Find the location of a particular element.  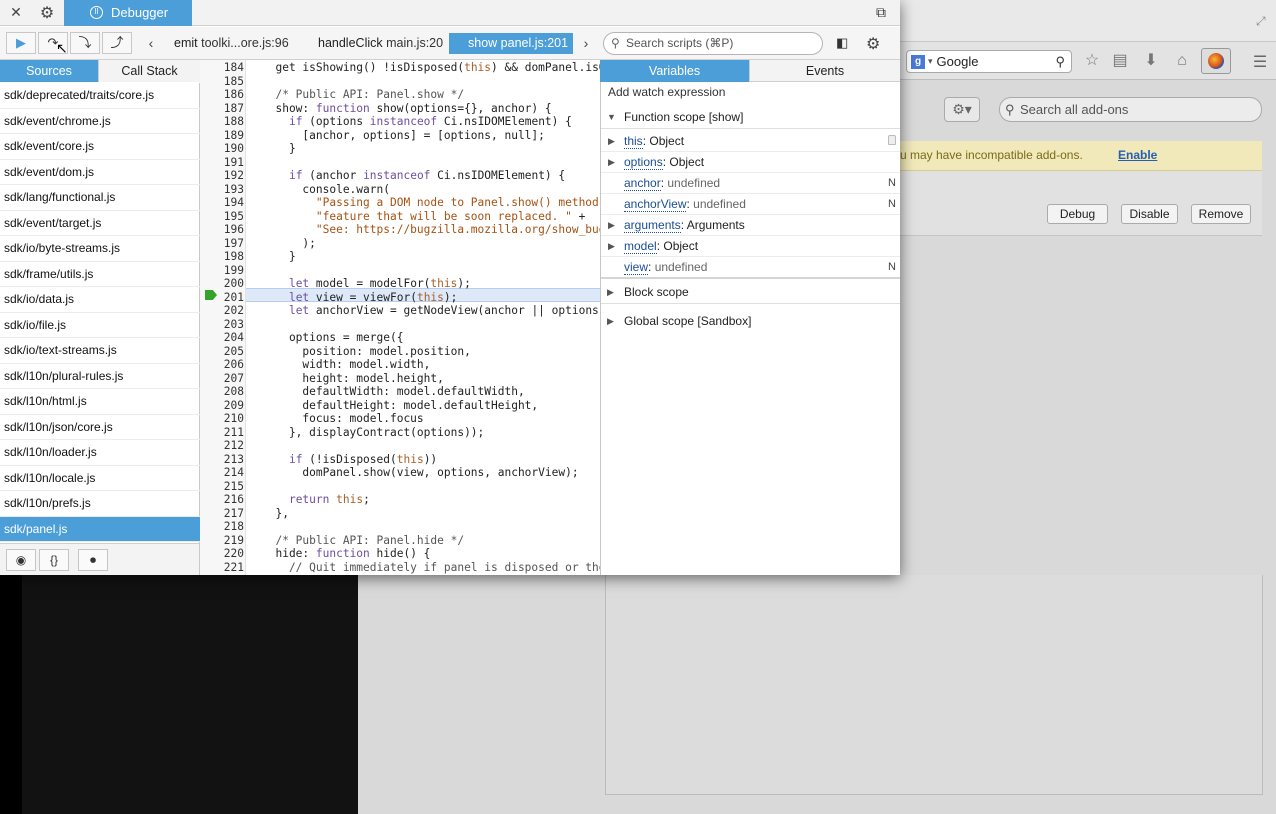

addons-tools-button: ⚙▾ is located at coordinates (962, 109).